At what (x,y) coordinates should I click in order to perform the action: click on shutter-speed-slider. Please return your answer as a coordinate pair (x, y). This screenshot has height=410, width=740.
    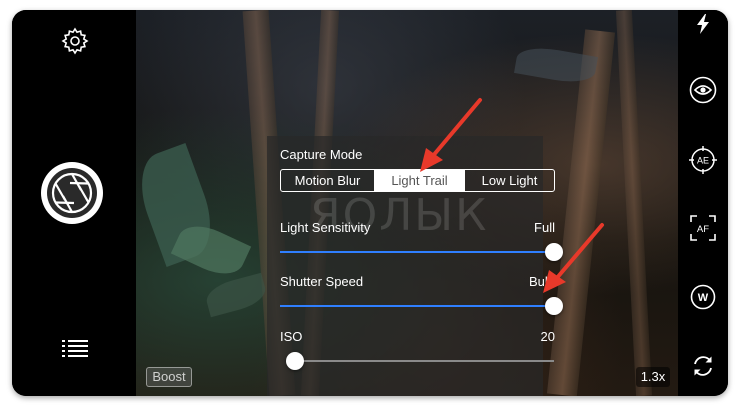
    Looking at the image, I should click on (421, 306).